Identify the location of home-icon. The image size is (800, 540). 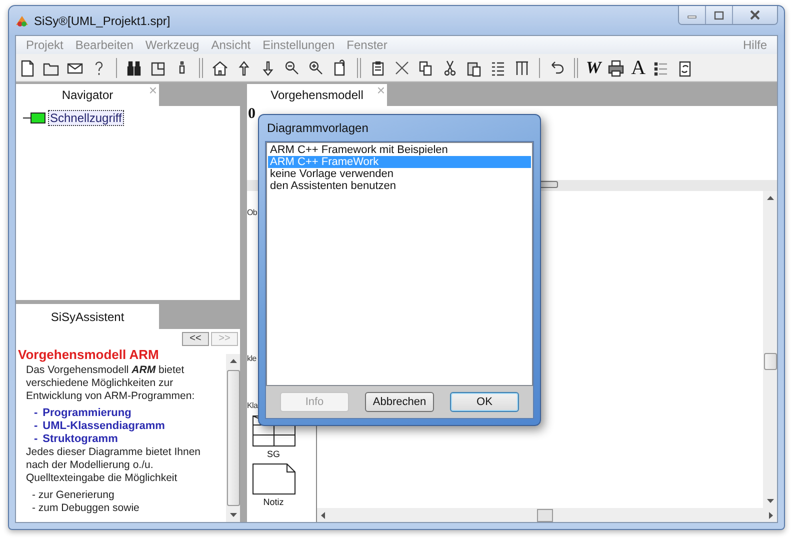
(220, 67).